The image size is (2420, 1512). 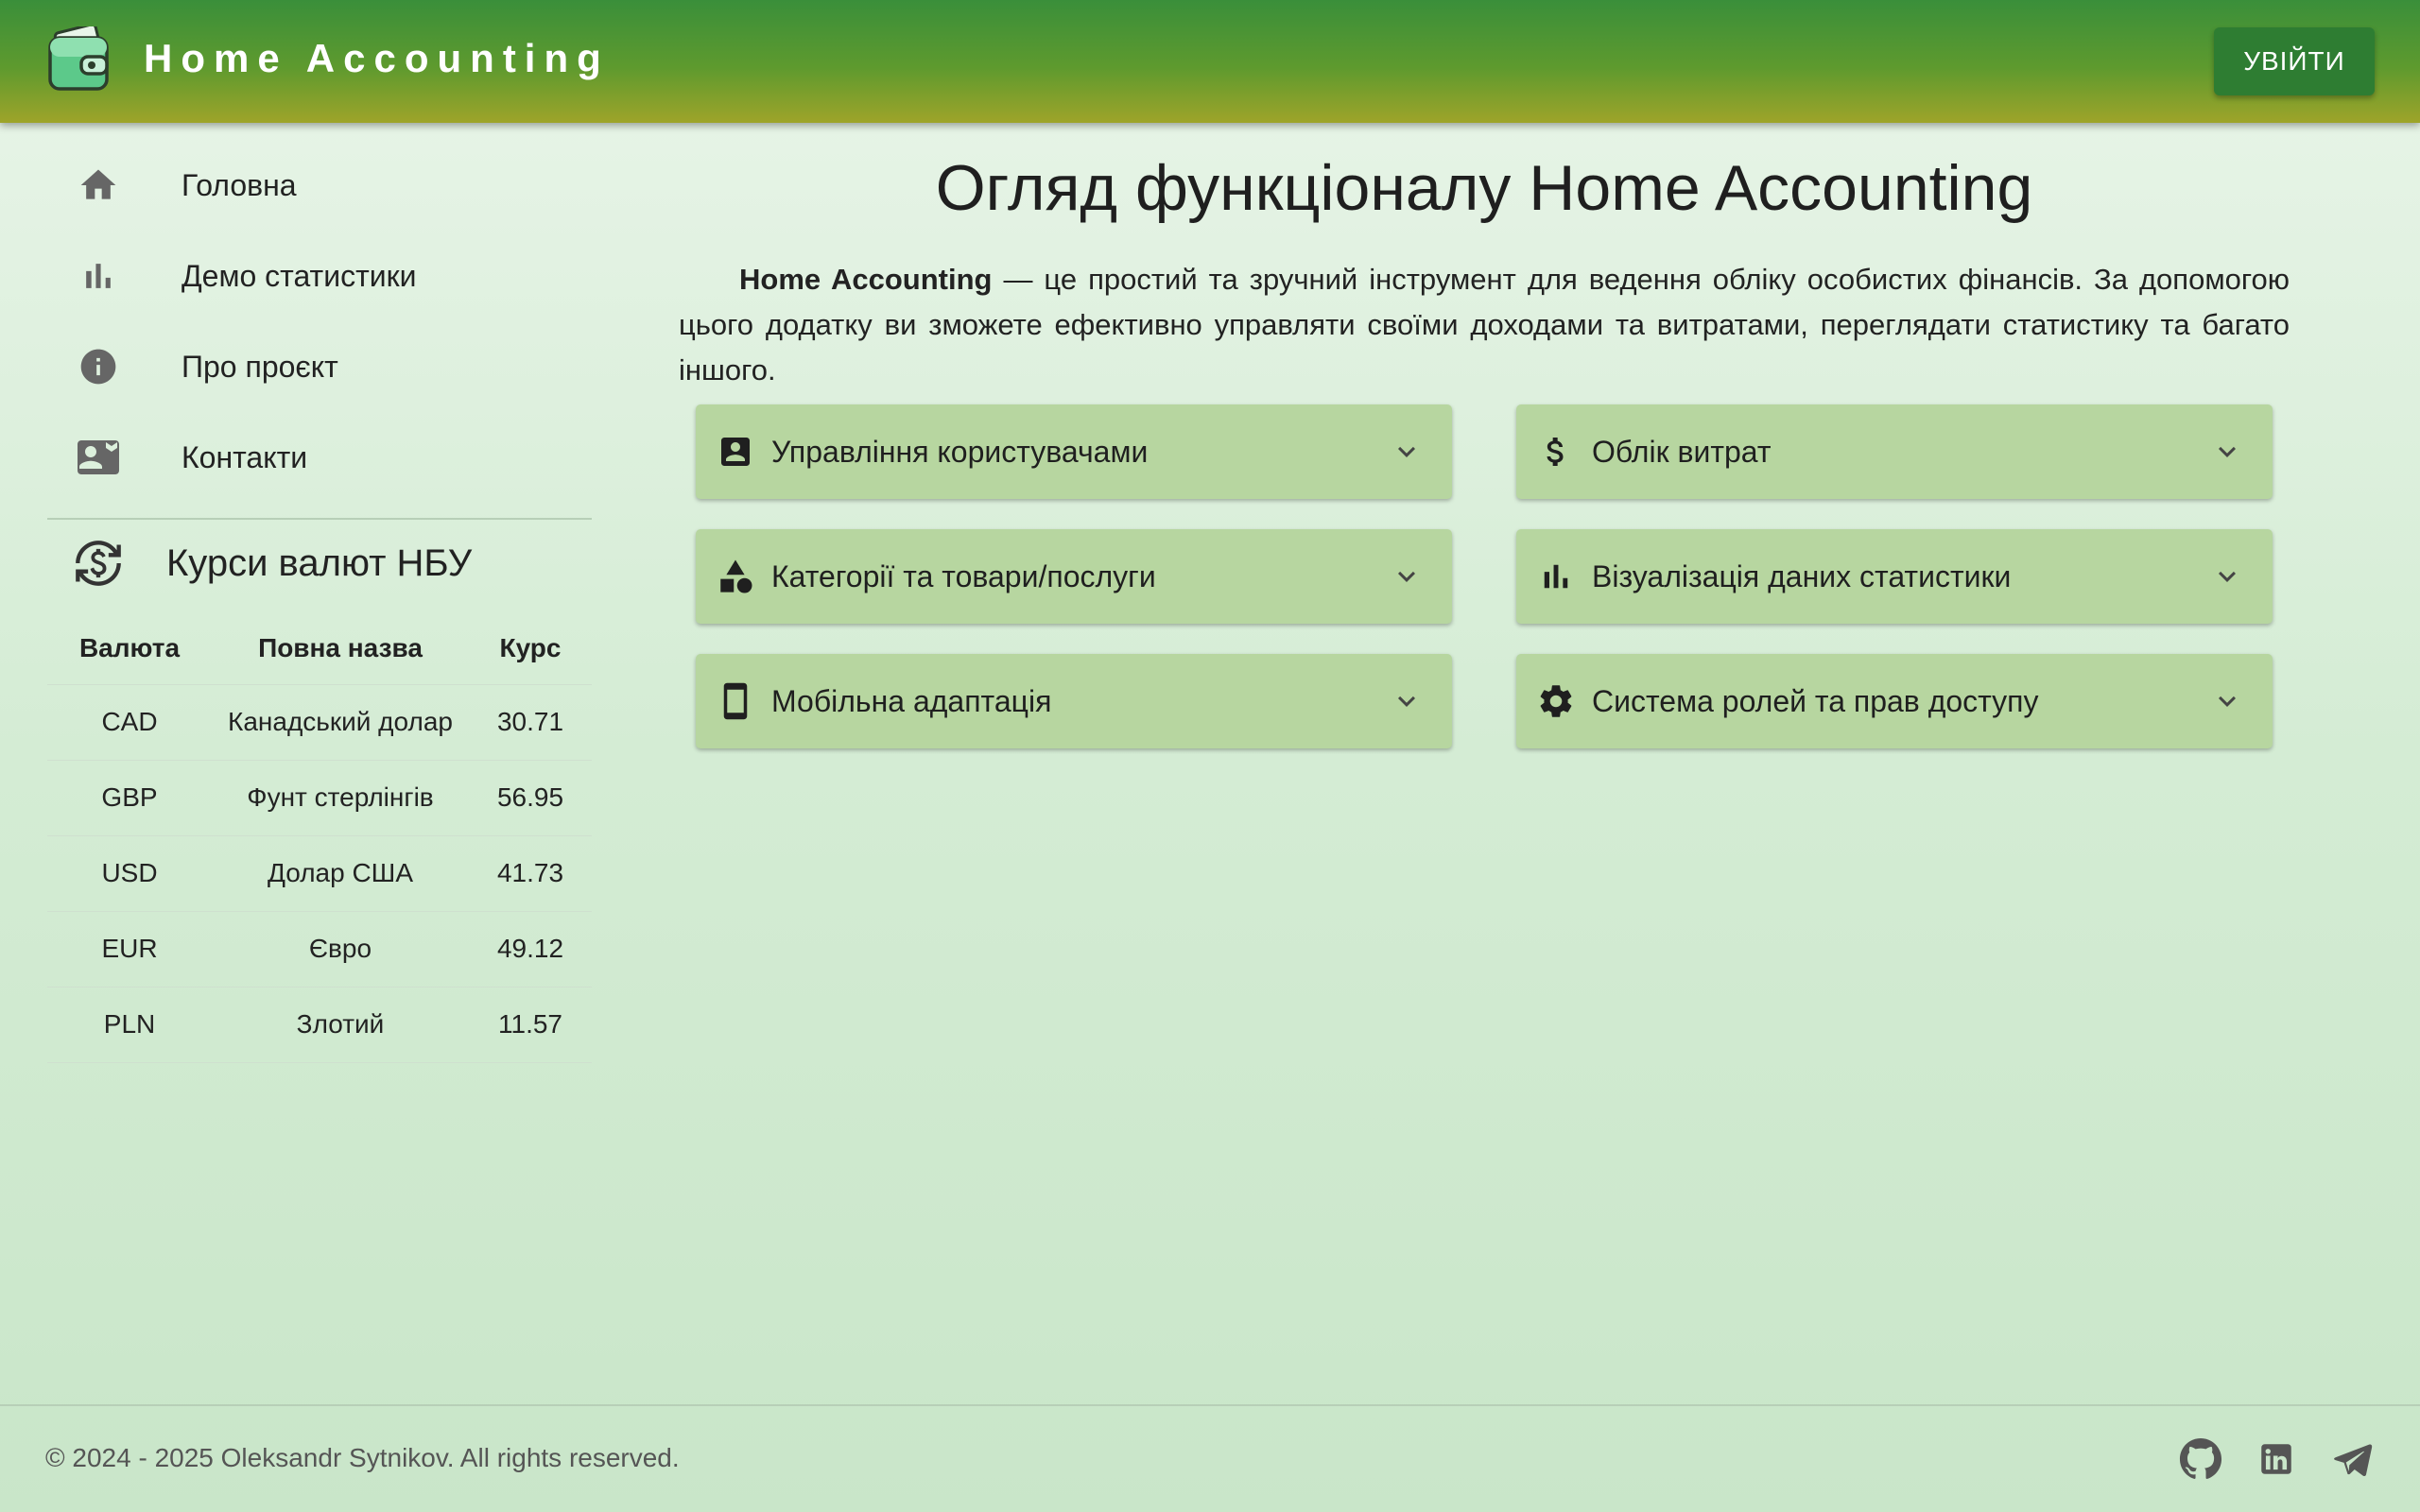 I want to click on table-row: GBP Фунт стерлінгів 56.95, so click(x=319, y=798).